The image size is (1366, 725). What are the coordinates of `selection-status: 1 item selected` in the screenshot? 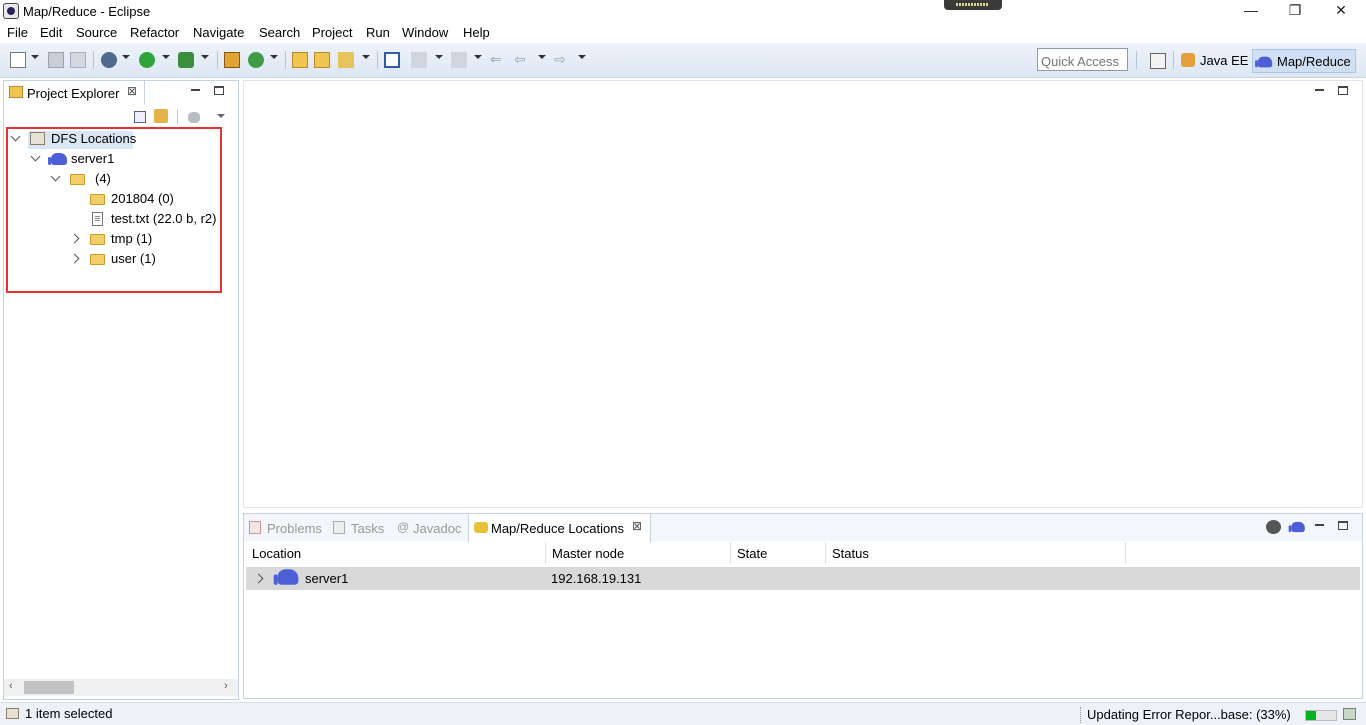 It's located at (69, 713).